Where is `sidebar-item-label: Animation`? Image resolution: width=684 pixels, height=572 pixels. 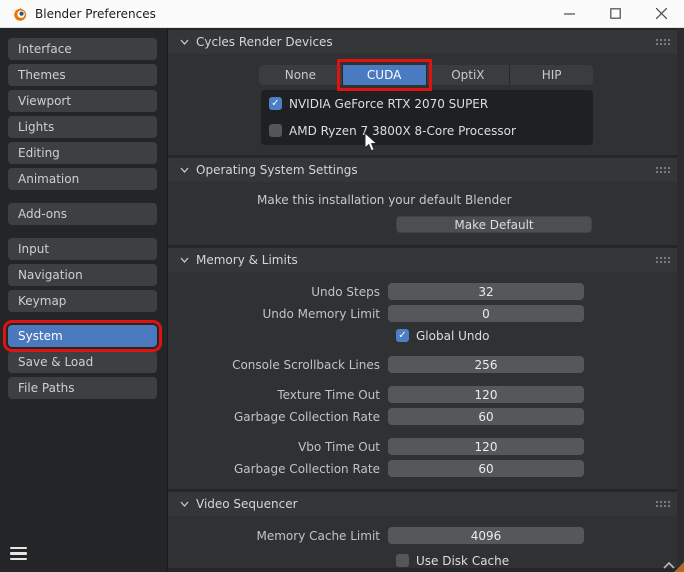 sidebar-item-label: Animation is located at coordinates (49, 179).